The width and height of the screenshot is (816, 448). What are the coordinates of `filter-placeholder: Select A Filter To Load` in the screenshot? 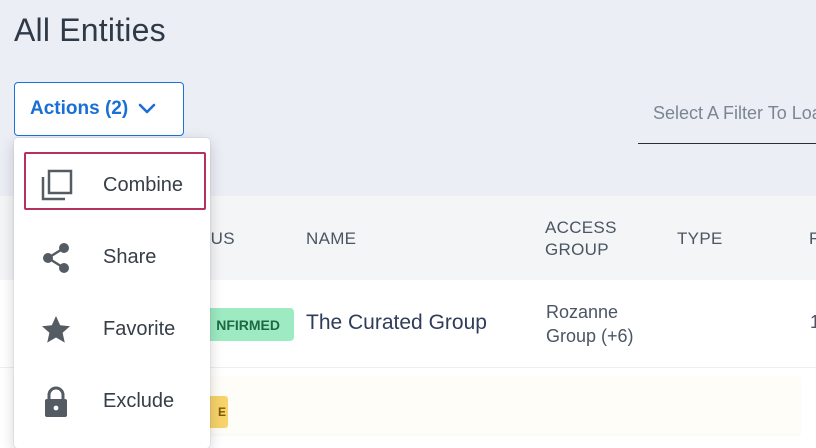 It's located at (734, 113).